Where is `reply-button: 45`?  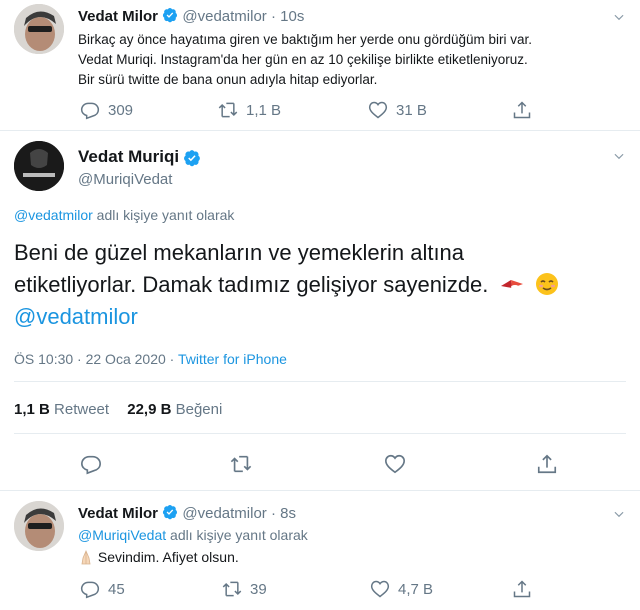 reply-button: 45 is located at coordinates (102, 589).